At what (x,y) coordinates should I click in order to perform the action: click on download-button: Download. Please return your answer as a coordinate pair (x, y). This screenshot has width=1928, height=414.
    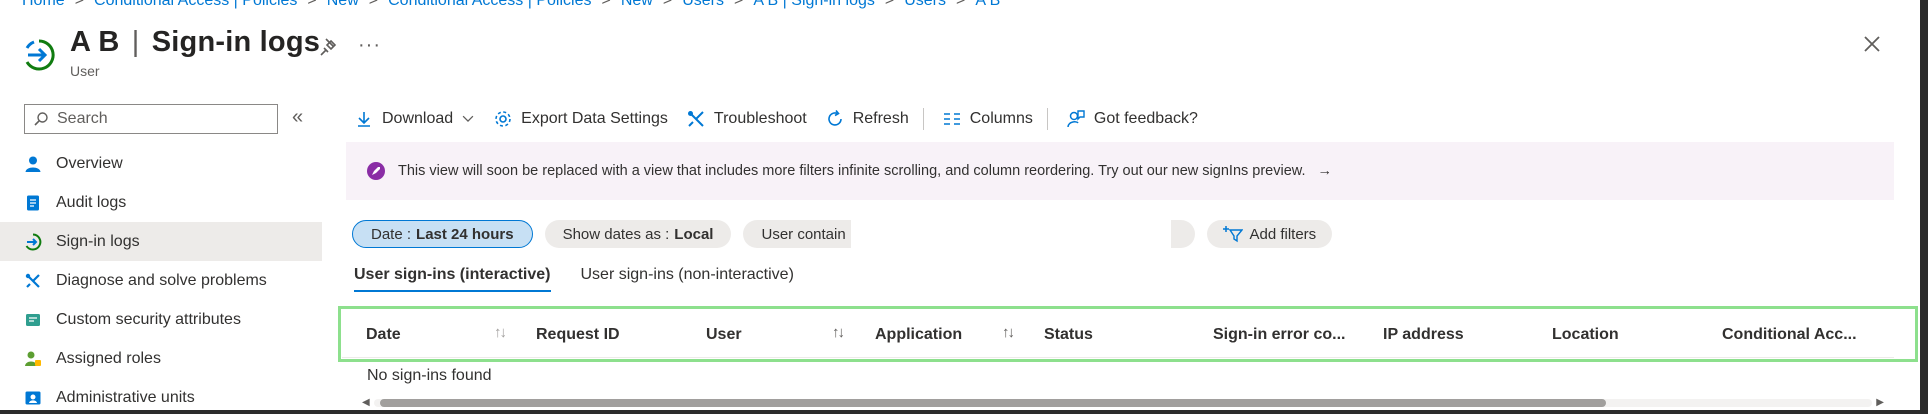
    Looking at the image, I should click on (414, 119).